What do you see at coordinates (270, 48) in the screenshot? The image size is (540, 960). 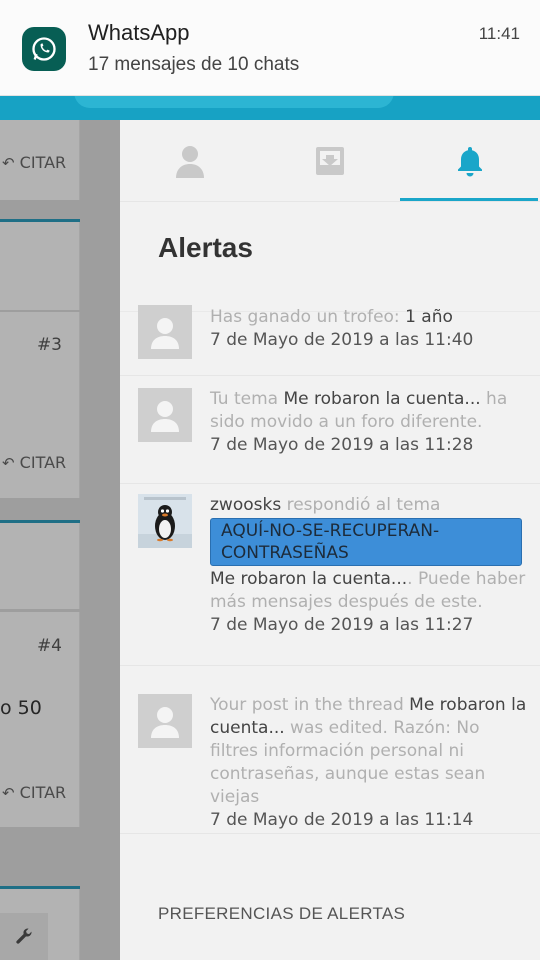 I see `whatsapp-notification: WhatsApp 17 mensajes de 10 chats 11:41` at bounding box center [270, 48].